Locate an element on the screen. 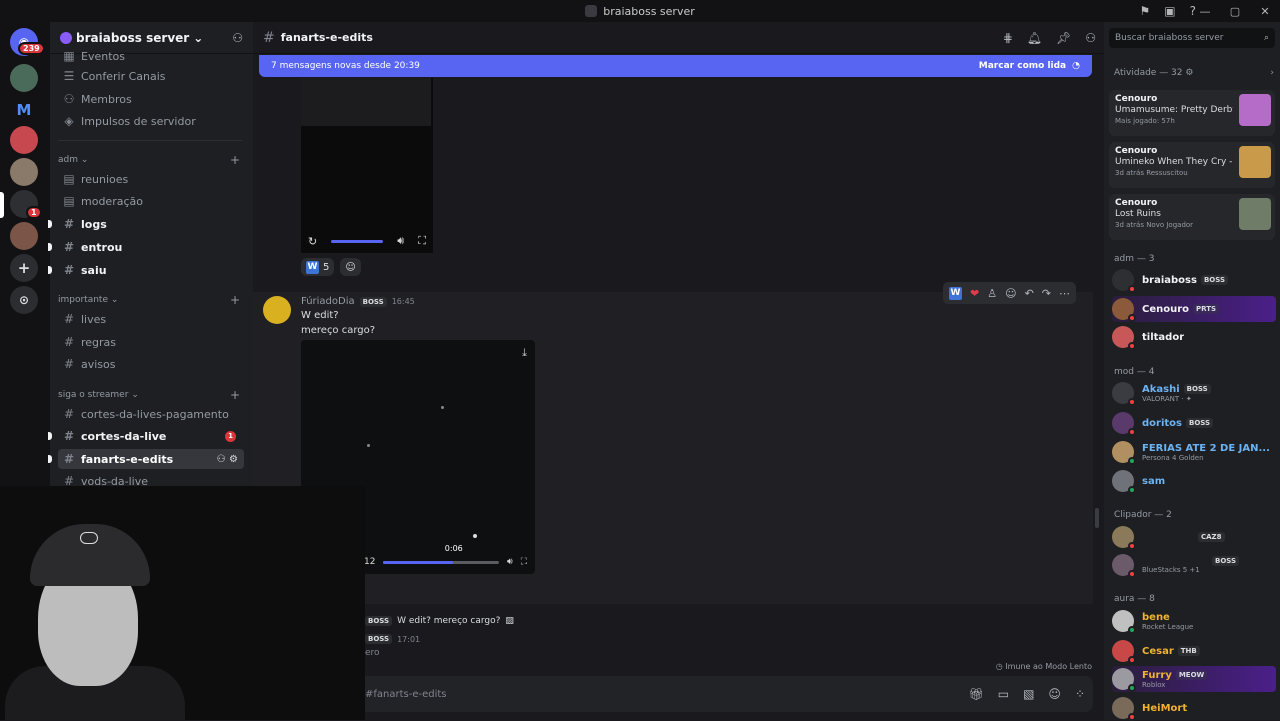 The height and width of the screenshot is (721, 1280). add-reaction-icon: ☺ is located at coordinates (1010, 293).